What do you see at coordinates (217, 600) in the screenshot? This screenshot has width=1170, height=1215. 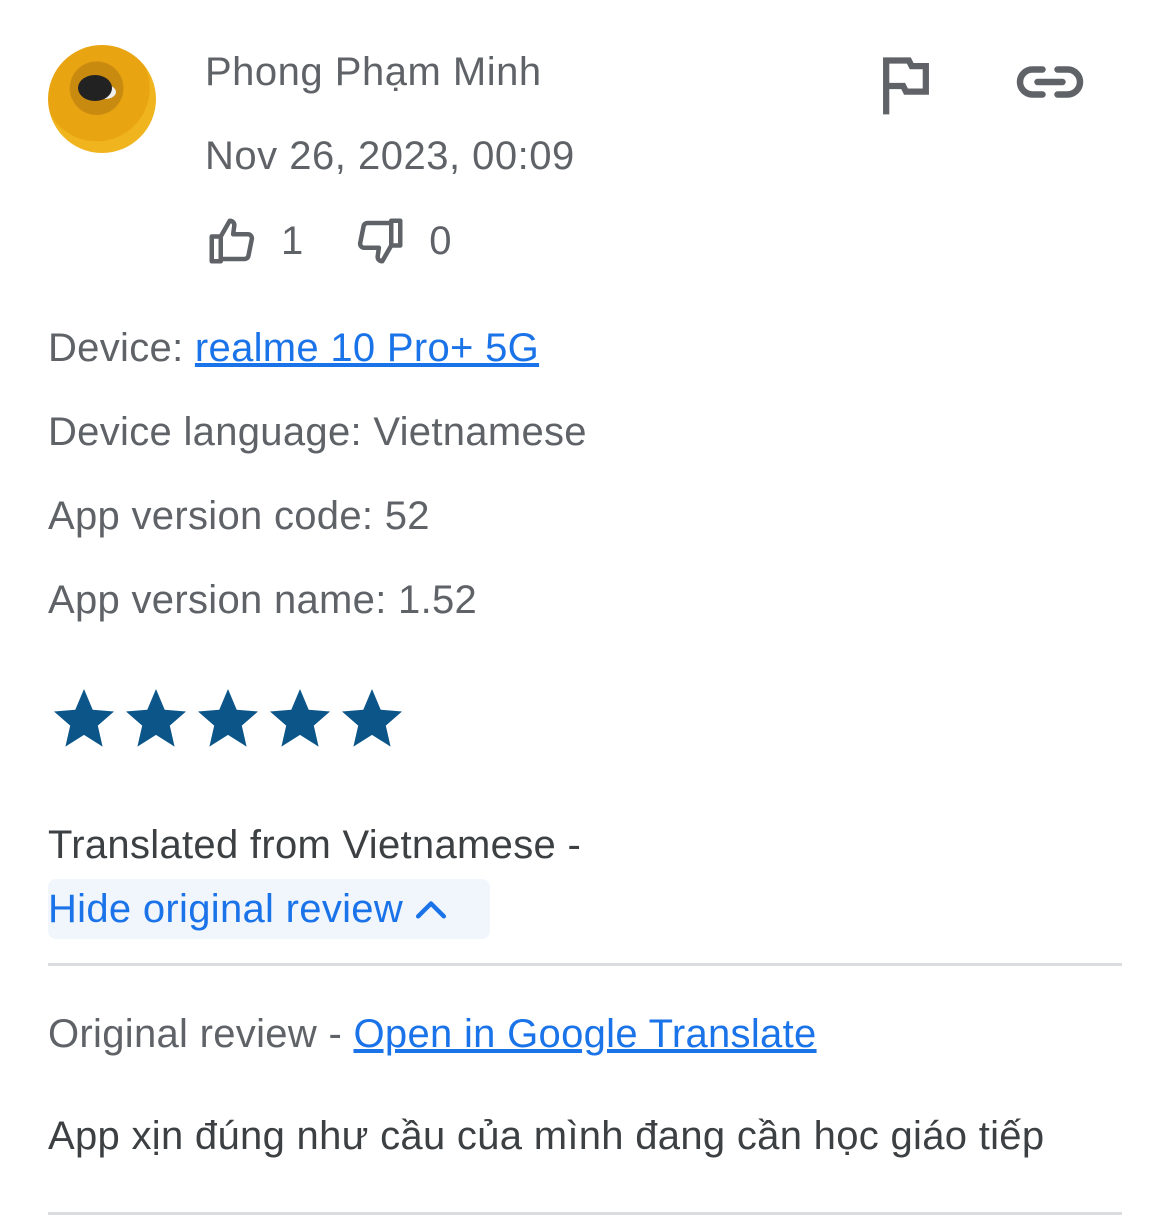 I see `version-name-label: App version name:` at bounding box center [217, 600].